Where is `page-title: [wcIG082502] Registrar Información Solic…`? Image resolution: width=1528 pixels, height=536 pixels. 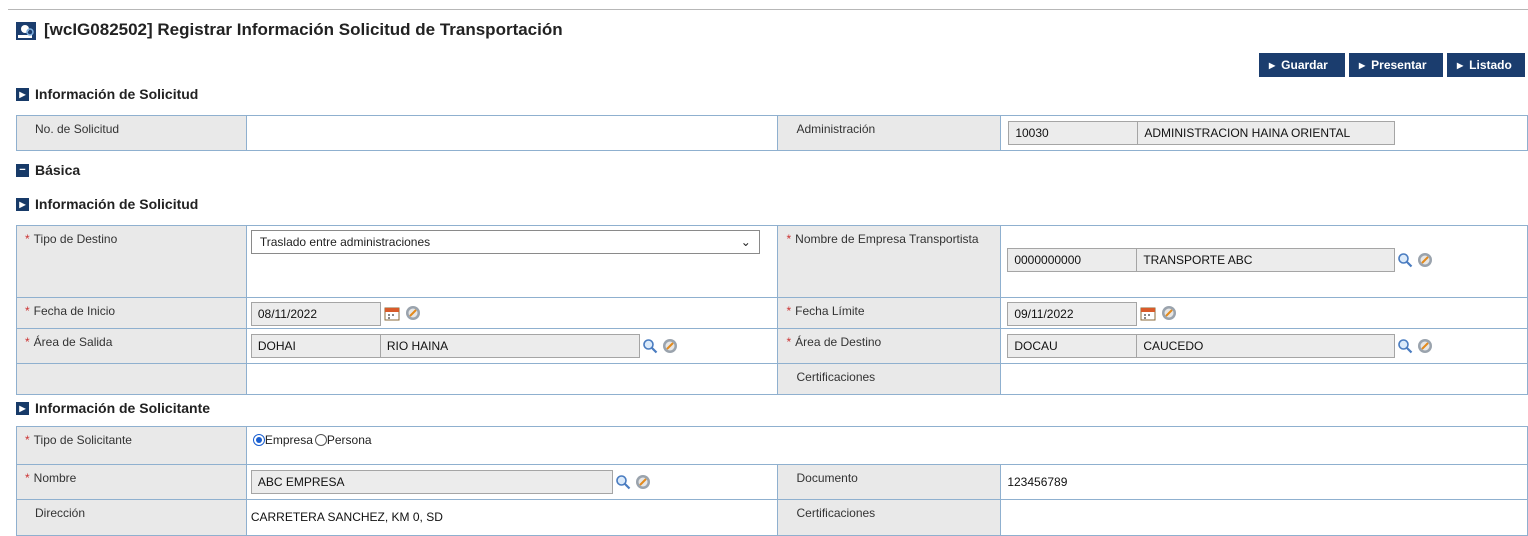
page-title: [wcIG082502] Registrar Información Solic… is located at coordinates (303, 29).